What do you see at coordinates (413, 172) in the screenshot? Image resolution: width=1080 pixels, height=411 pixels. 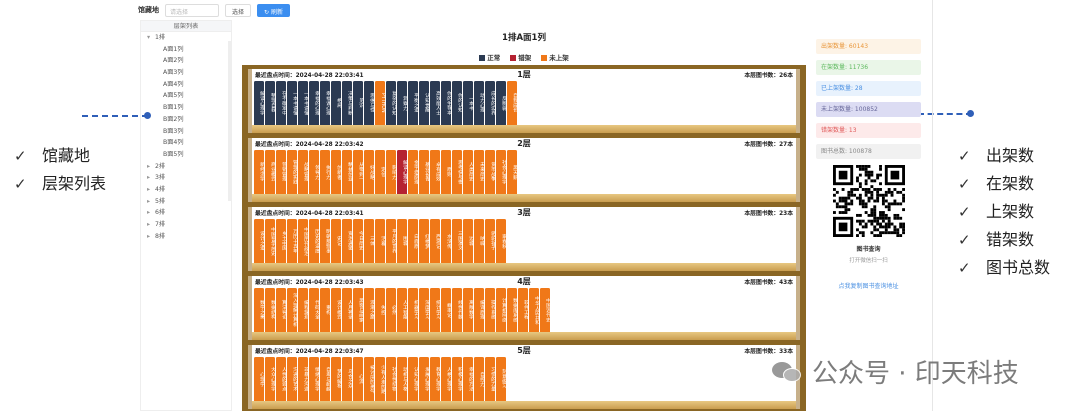 I see `book: 金字塔原理` at bounding box center [413, 172].